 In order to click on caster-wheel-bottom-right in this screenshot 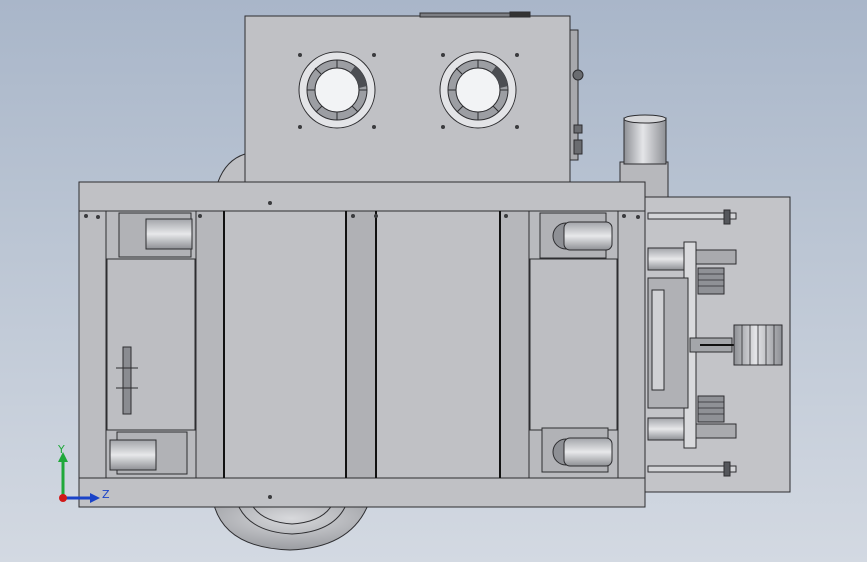, I will do `click(577, 450)`.